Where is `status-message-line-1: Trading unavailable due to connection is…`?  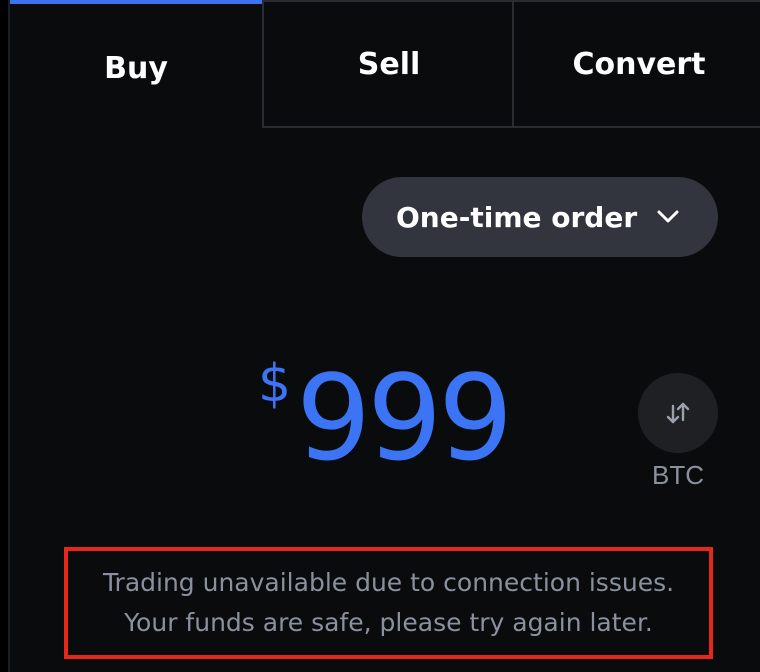 status-message-line-1: Trading unavailable due to connection is… is located at coordinates (388, 582).